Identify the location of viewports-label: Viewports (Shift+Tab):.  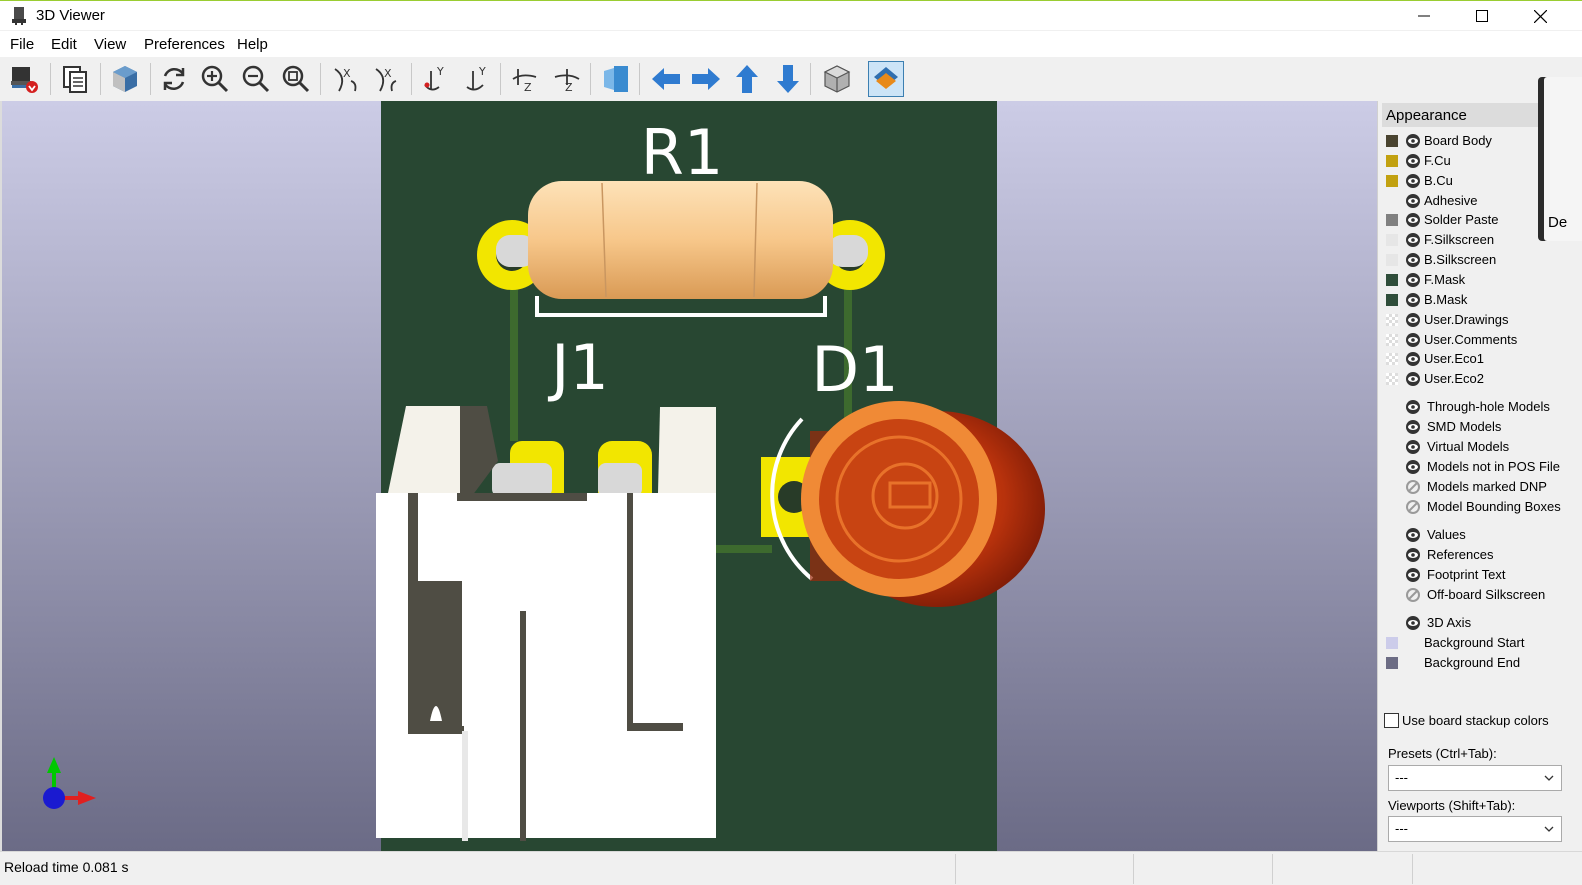
(1452, 805).